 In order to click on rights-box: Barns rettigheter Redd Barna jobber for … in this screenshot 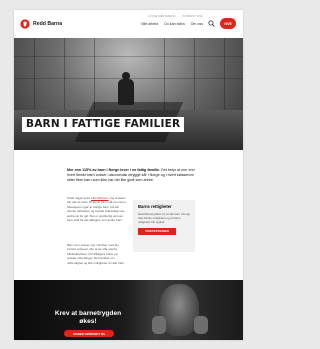, I will do `click(164, 226)`.